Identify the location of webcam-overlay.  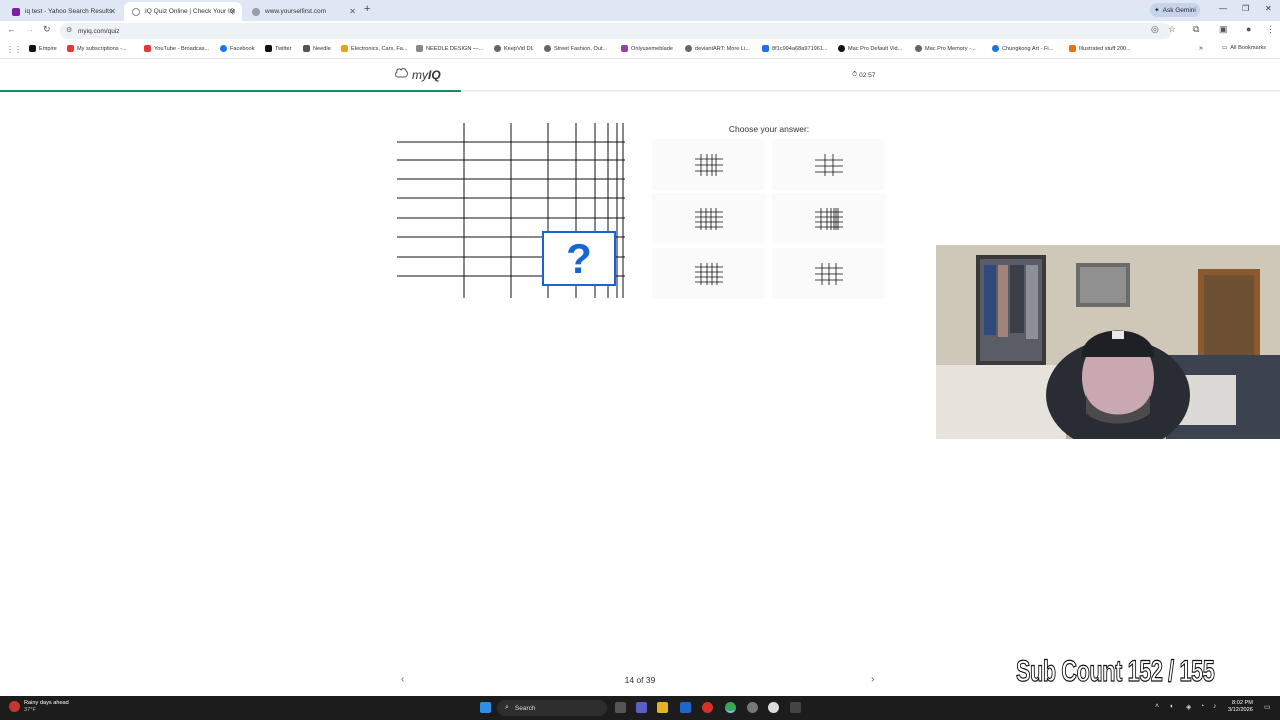
(1108, 342).